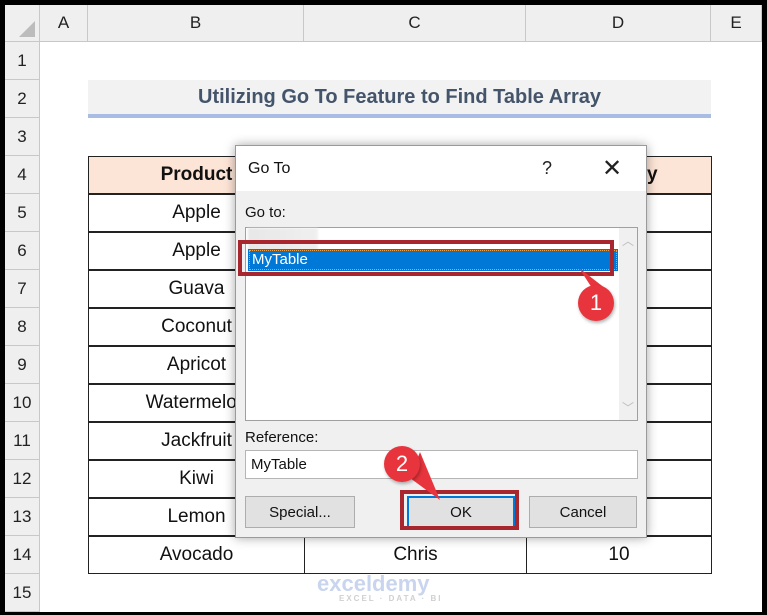 This screenshot has height=615, width=767. What do you see at coordinates (596, 303) in the screenshot?
I see `step-callout-1: 1` at bounding box center [596, 303].